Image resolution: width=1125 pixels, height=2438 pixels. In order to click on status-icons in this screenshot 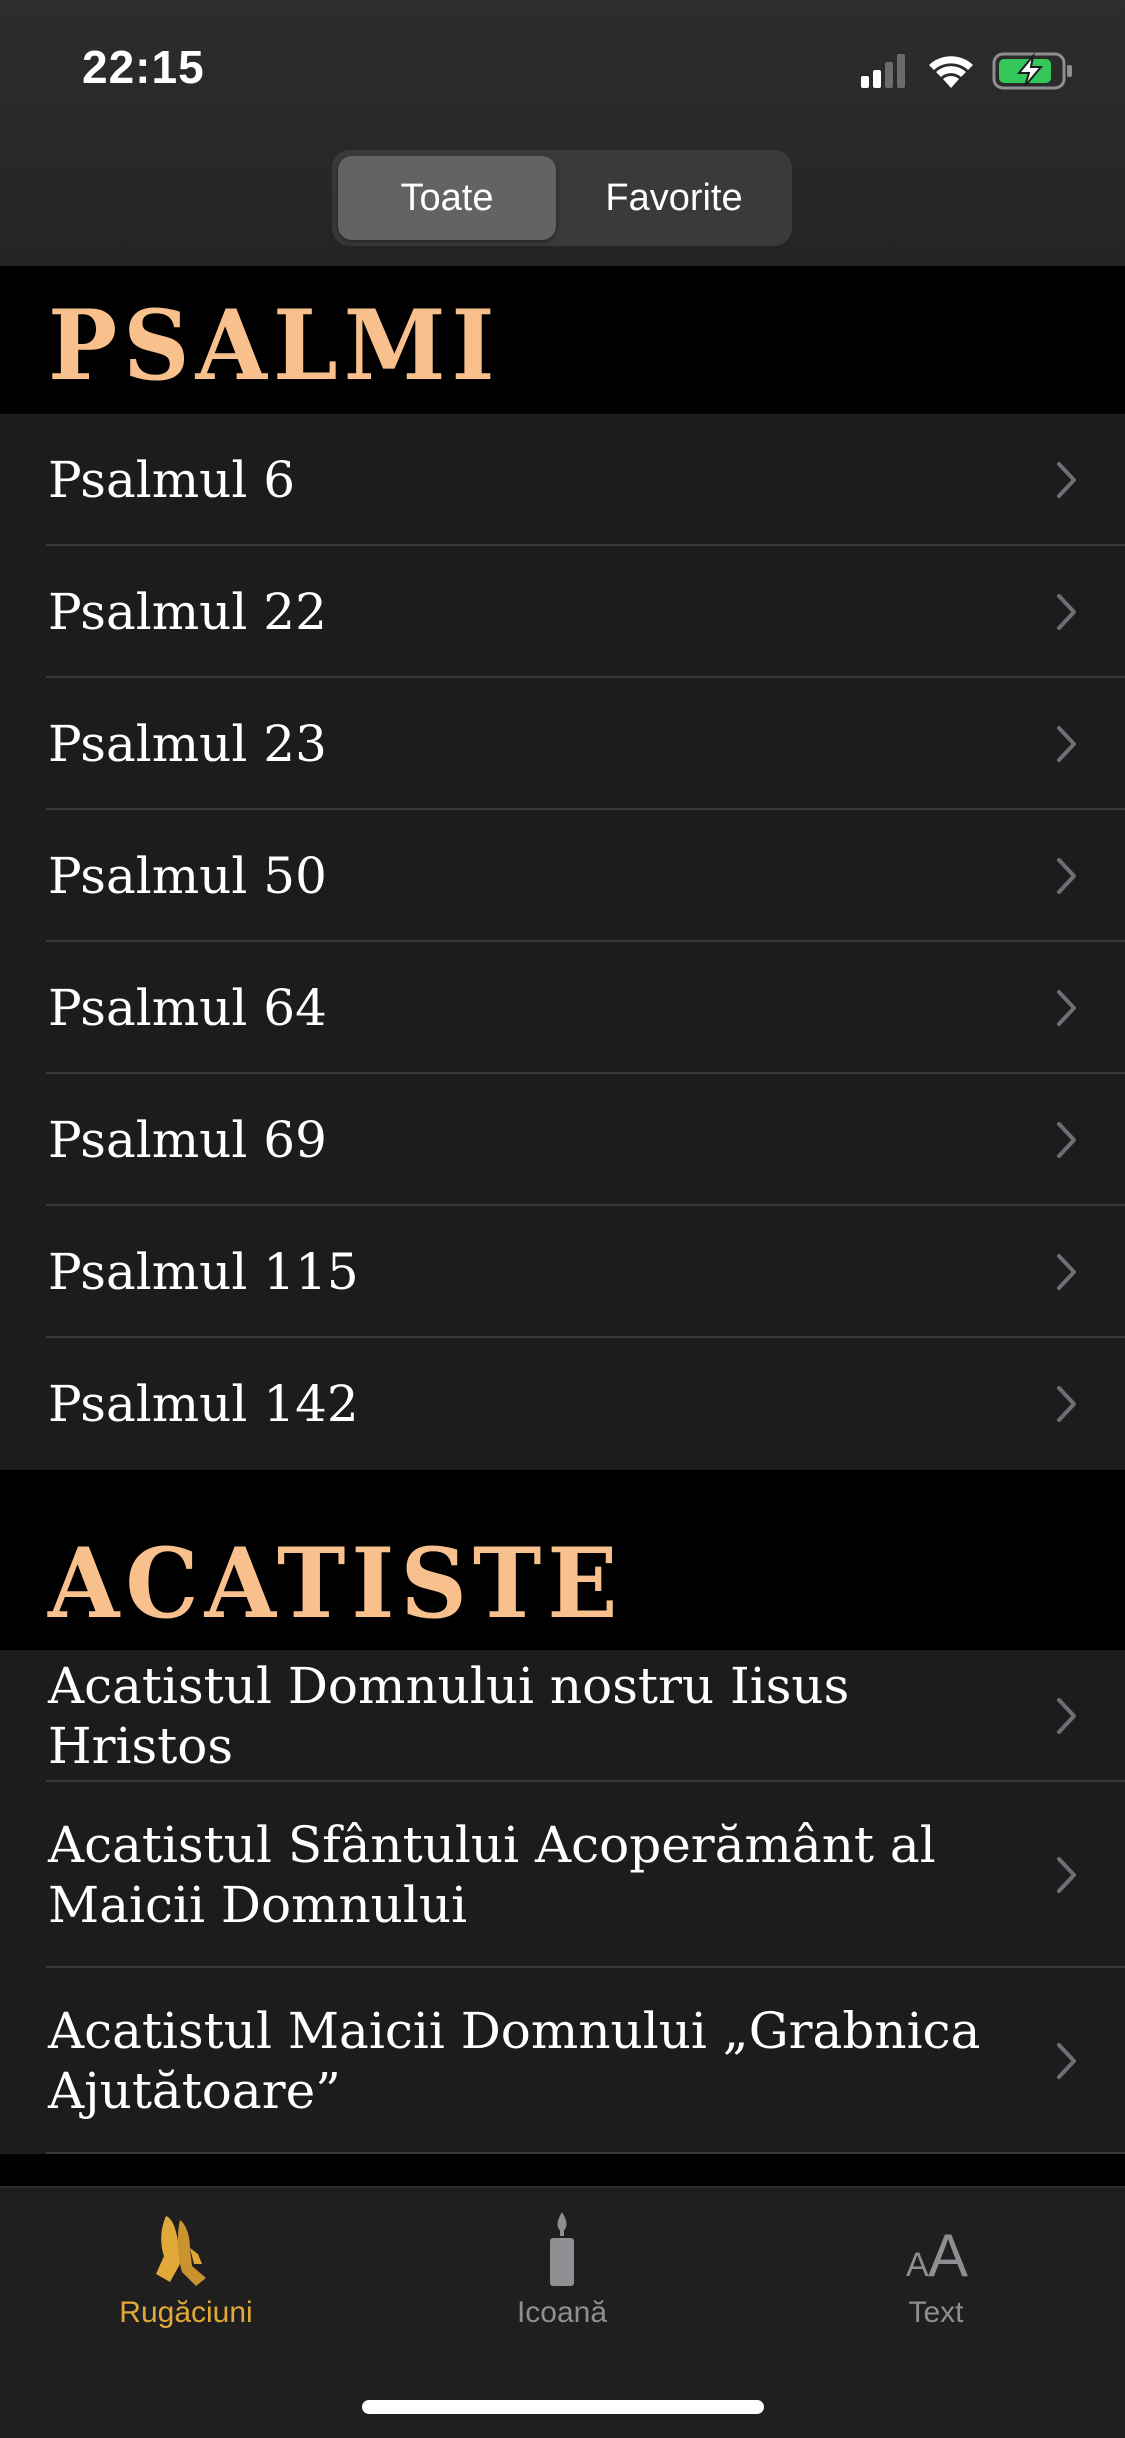, I will do `click(966, 71)`.